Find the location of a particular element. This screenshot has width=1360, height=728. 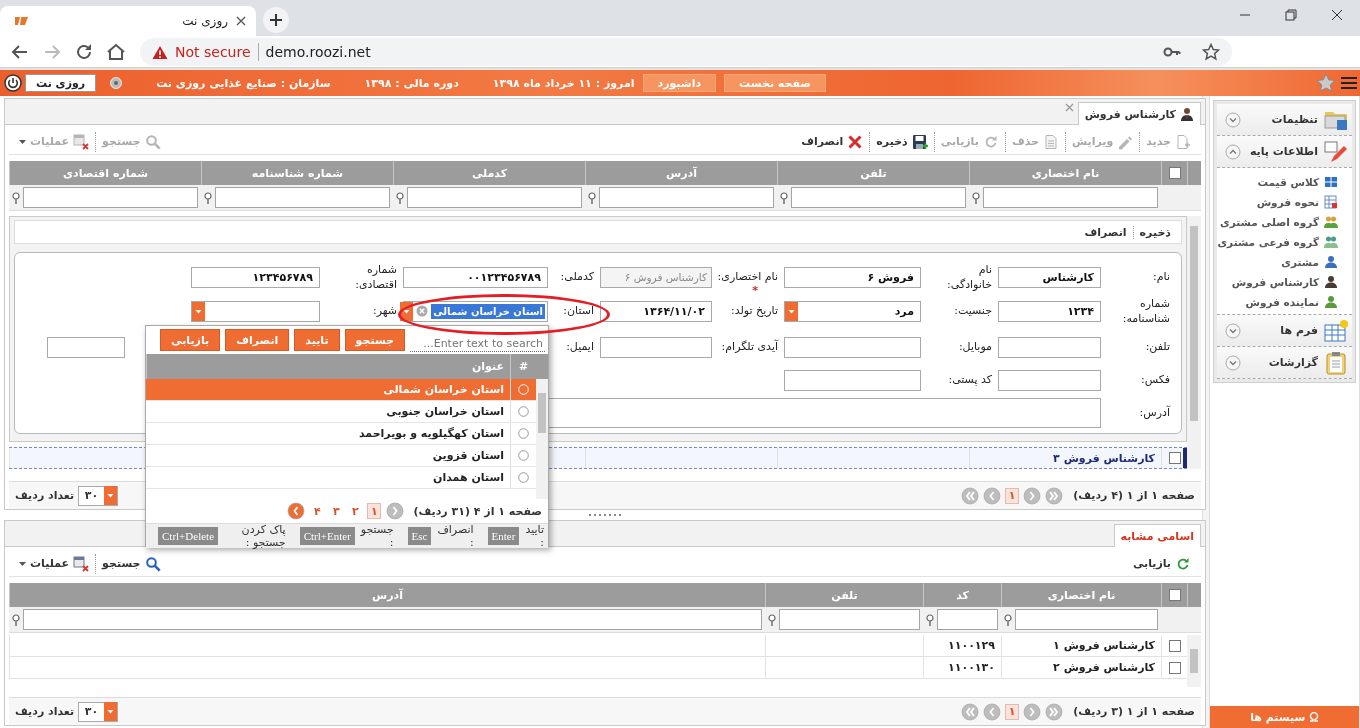

list-item: استان کهگیلویه و بویراحمد is located at coordinates (341, 434).